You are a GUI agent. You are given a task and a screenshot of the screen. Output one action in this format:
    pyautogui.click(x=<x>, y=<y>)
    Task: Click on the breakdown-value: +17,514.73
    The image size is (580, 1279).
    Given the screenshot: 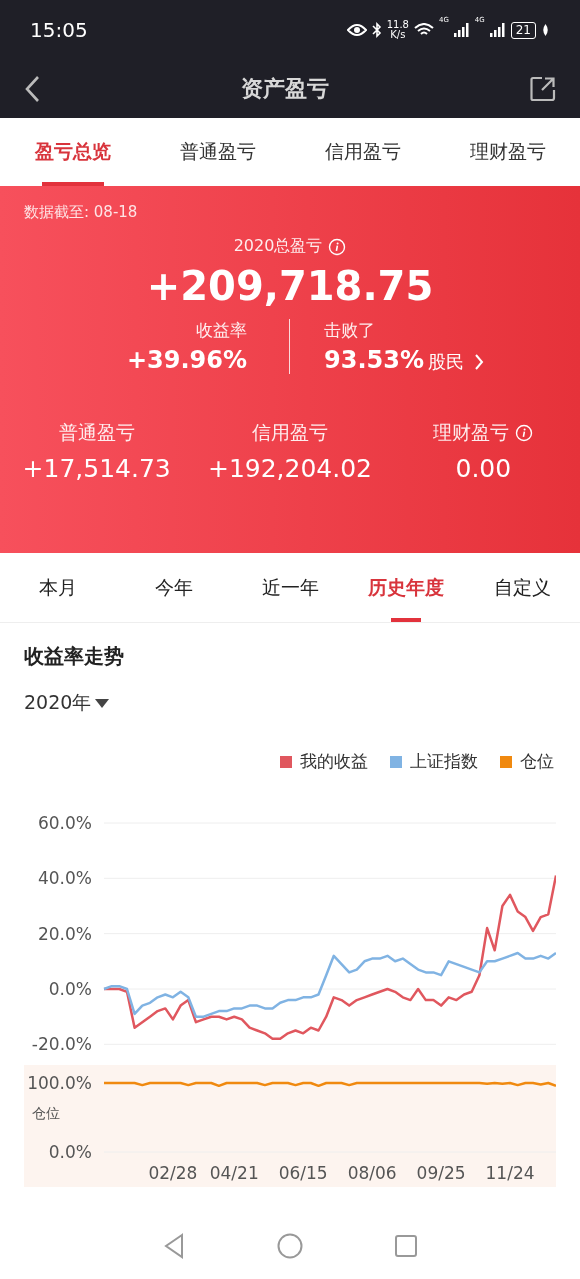 What is the action you would take?
    pyautogui.click(x=96, y=468)
    